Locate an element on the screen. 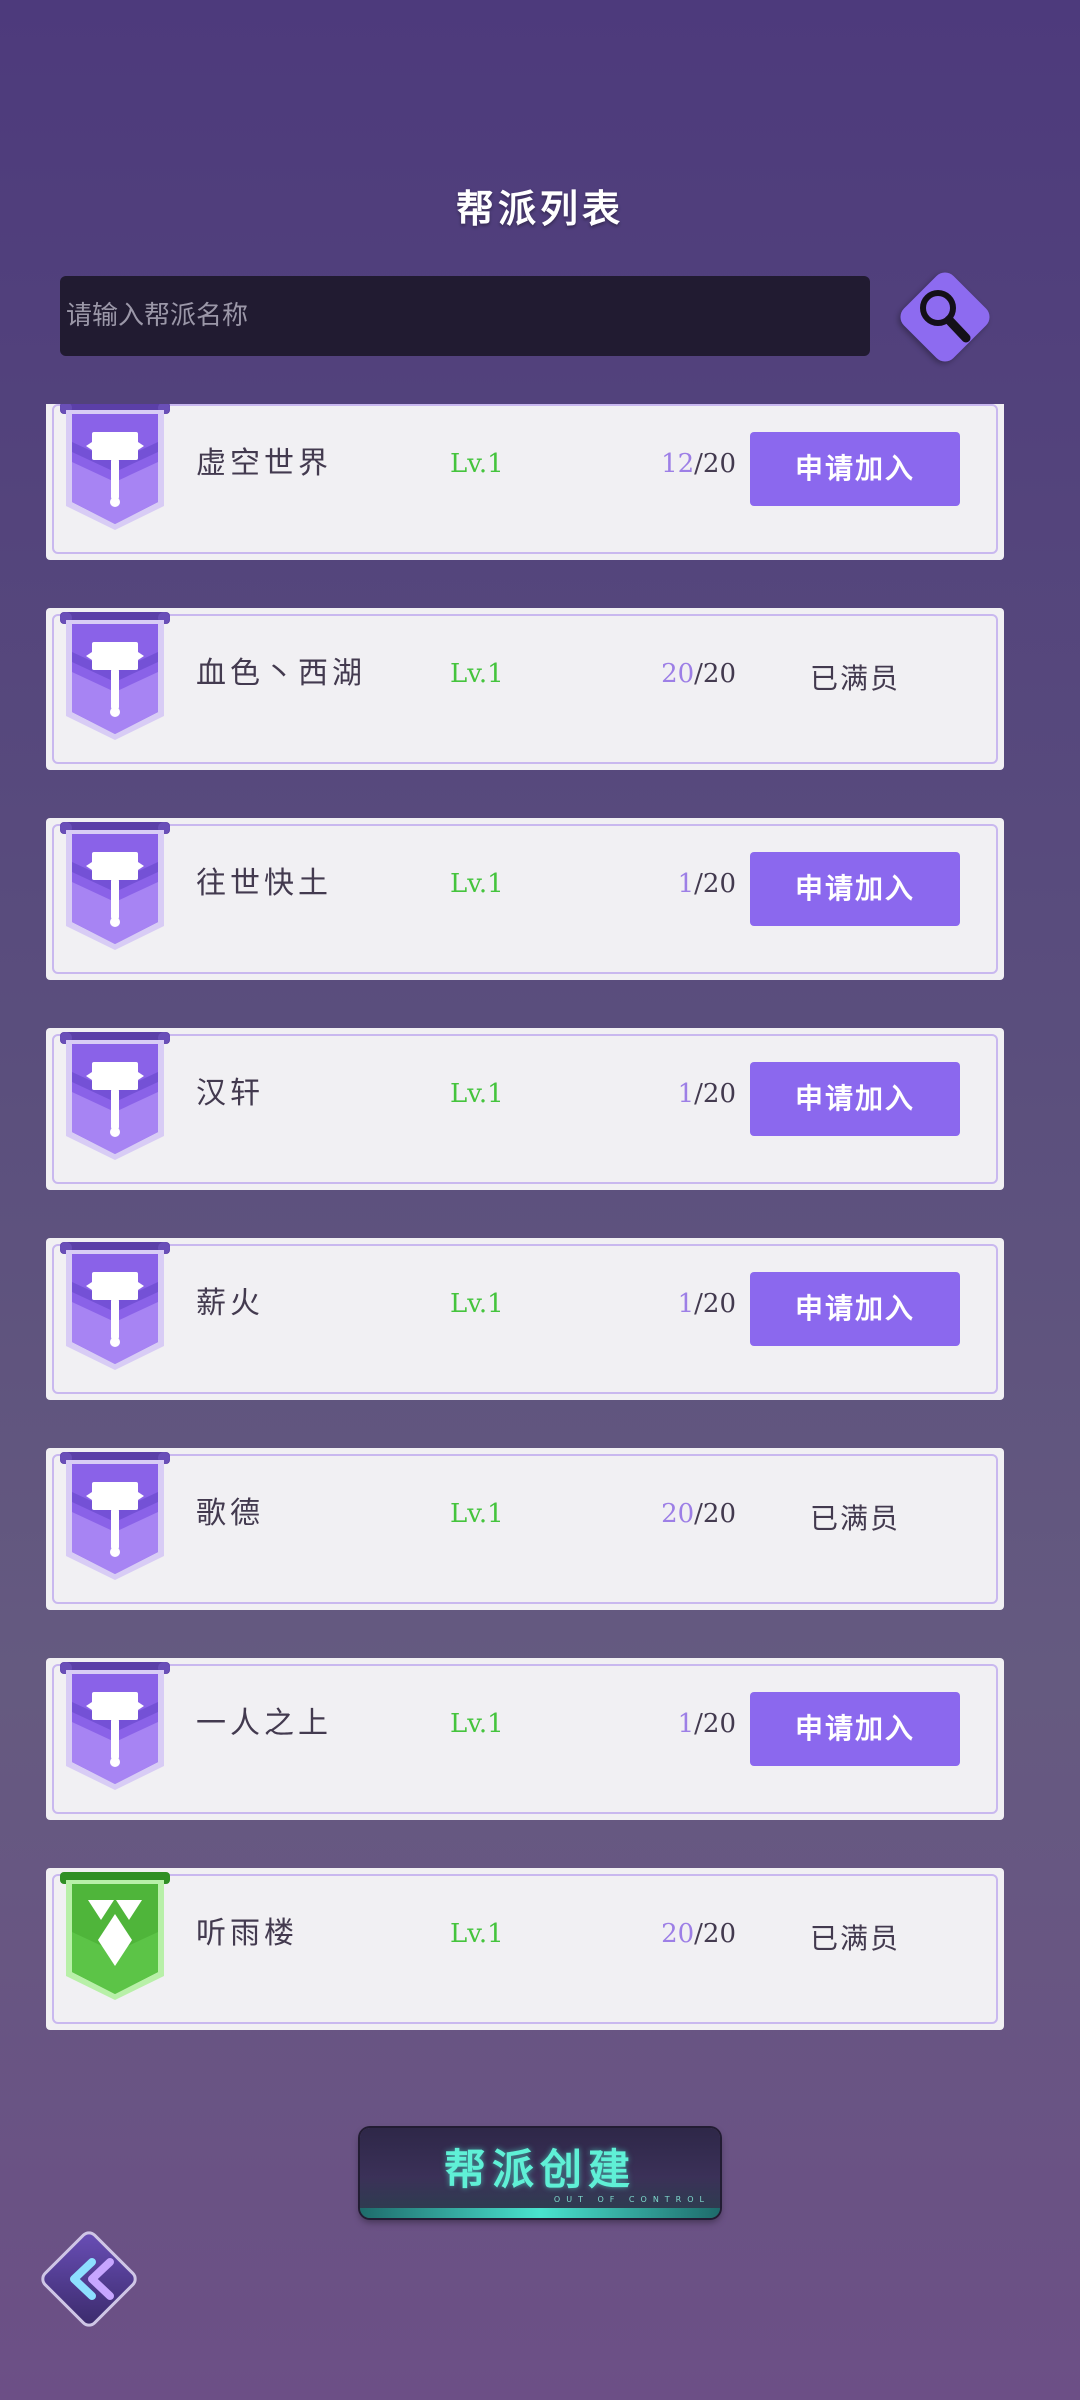 The width and height of the screenshot is (1080, 2400). search-button is located at coordinates (945, 317).